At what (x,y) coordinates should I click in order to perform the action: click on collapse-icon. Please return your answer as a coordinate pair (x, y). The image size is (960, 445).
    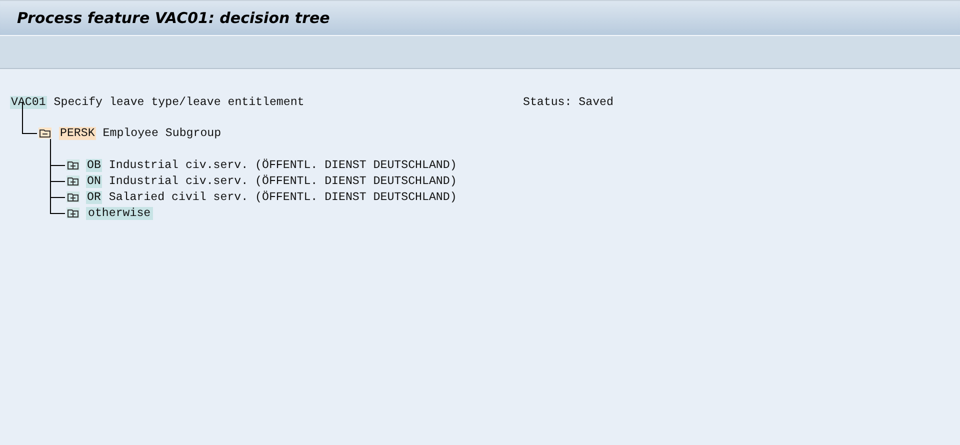
    Looking at the image, I should click on (45, 133).